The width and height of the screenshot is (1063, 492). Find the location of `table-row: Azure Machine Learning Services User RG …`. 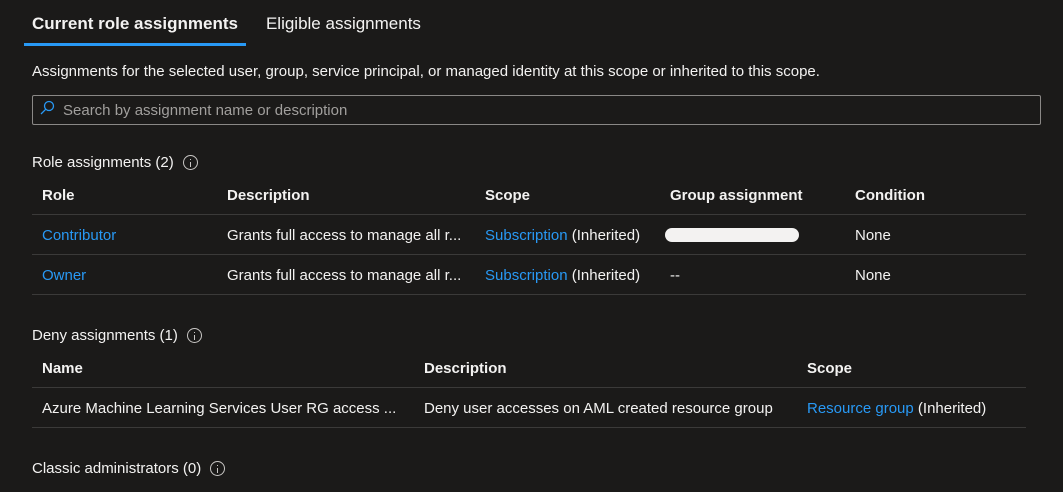

table-row: Azure Machine Learning Services User RG … is located at coordinates (529, 408).